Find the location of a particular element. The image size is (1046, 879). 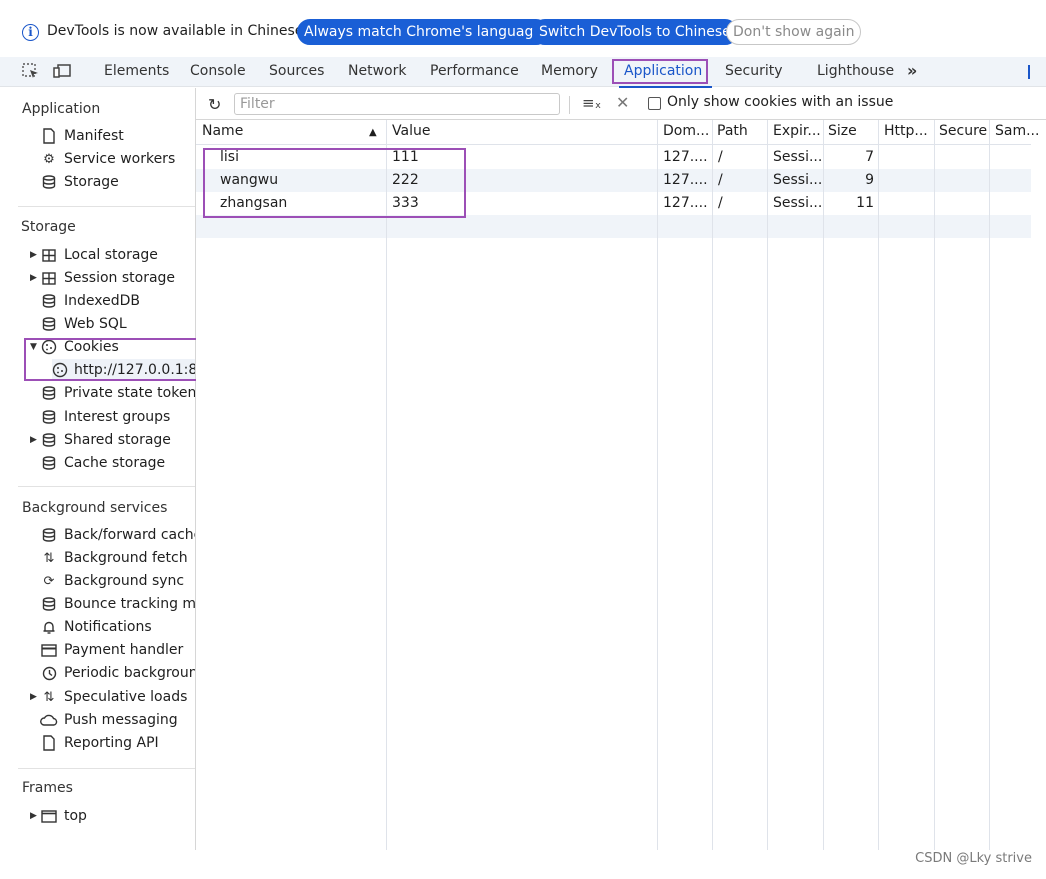

column-header-secure: Secure is located at coordinates (963, 131).